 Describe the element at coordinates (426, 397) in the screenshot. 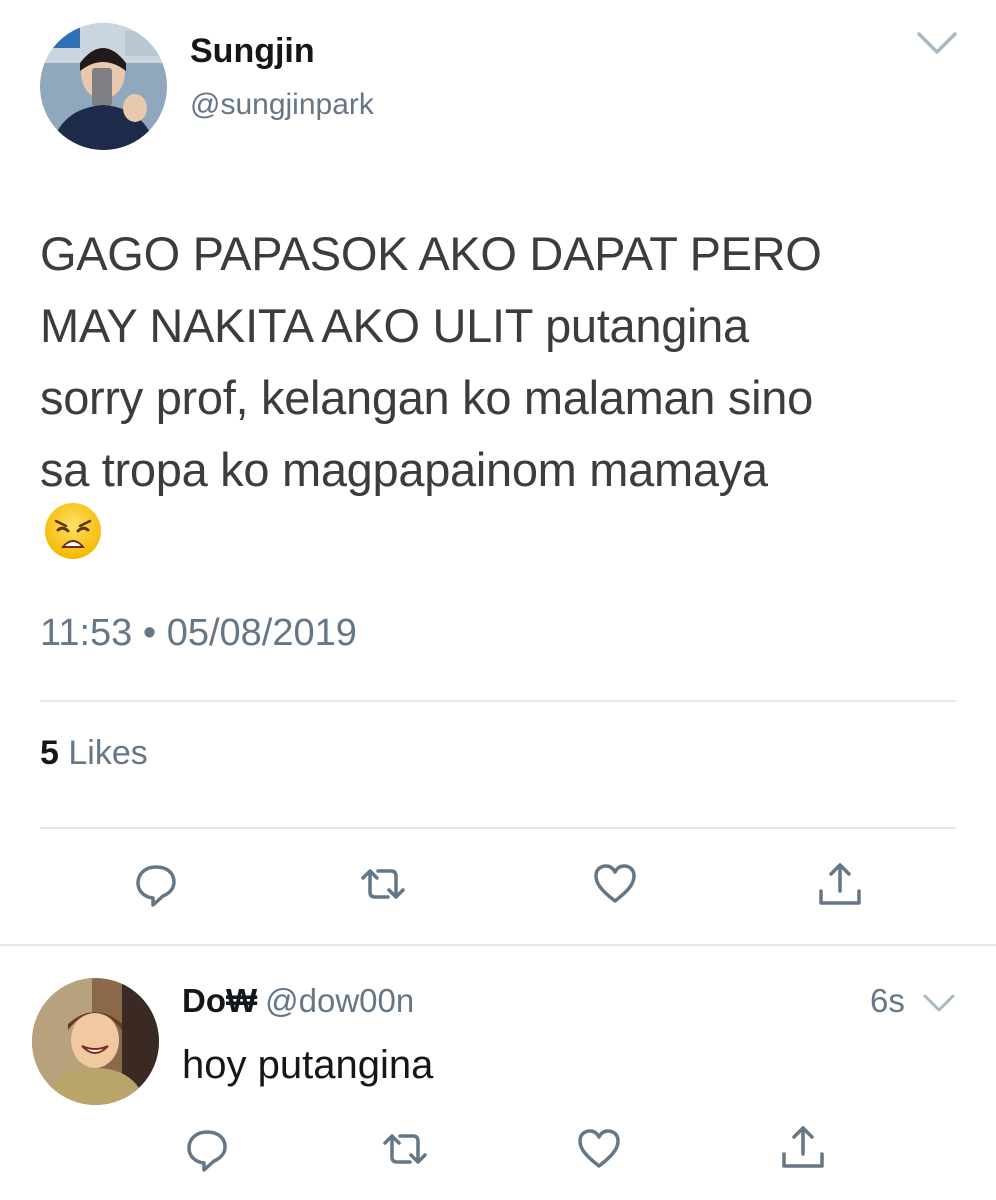

I see `tweet-text-line: sorry prof, kelangan ko malaman sino` at that location.